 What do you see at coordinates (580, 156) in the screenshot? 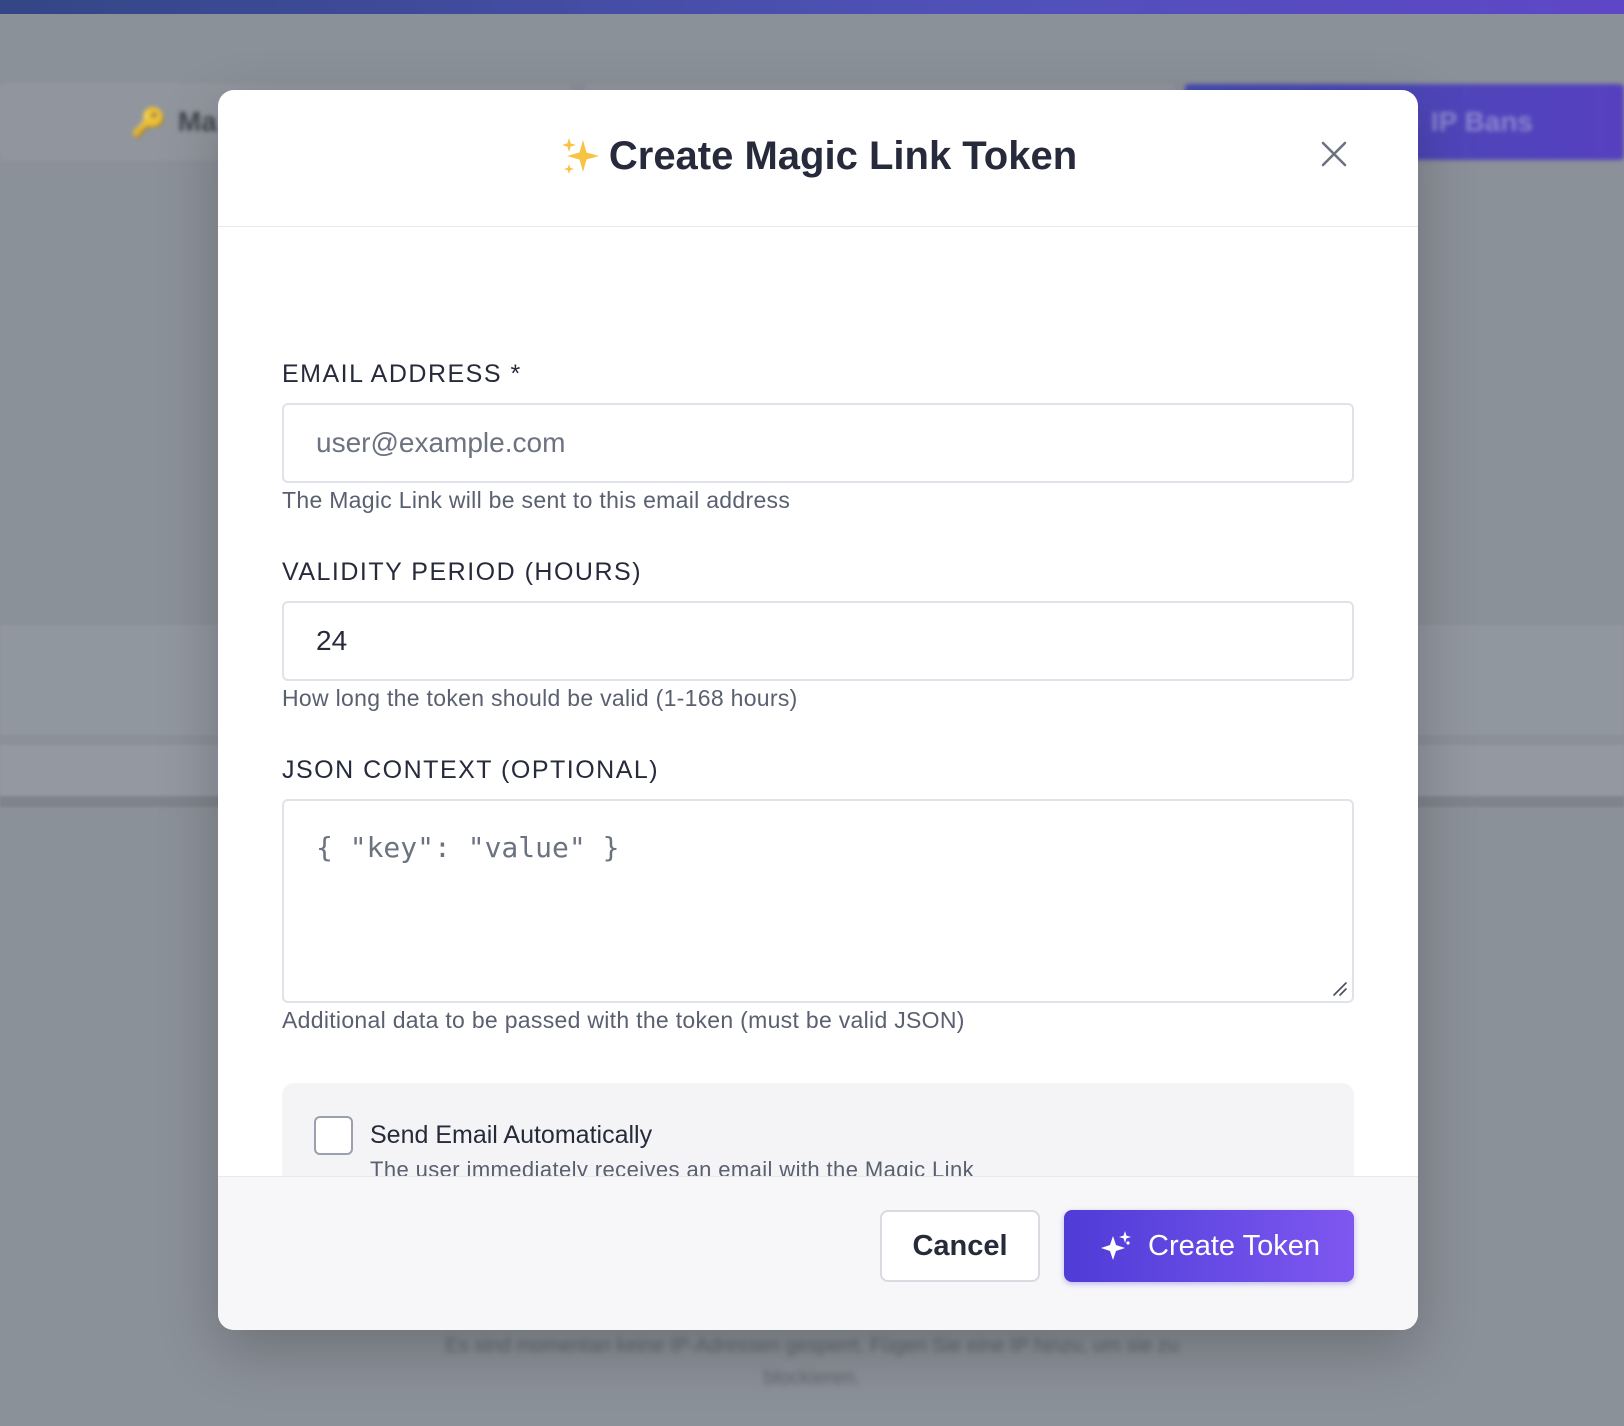
I see `sparkles-emoji-icon` at bounding box center [580, 156].